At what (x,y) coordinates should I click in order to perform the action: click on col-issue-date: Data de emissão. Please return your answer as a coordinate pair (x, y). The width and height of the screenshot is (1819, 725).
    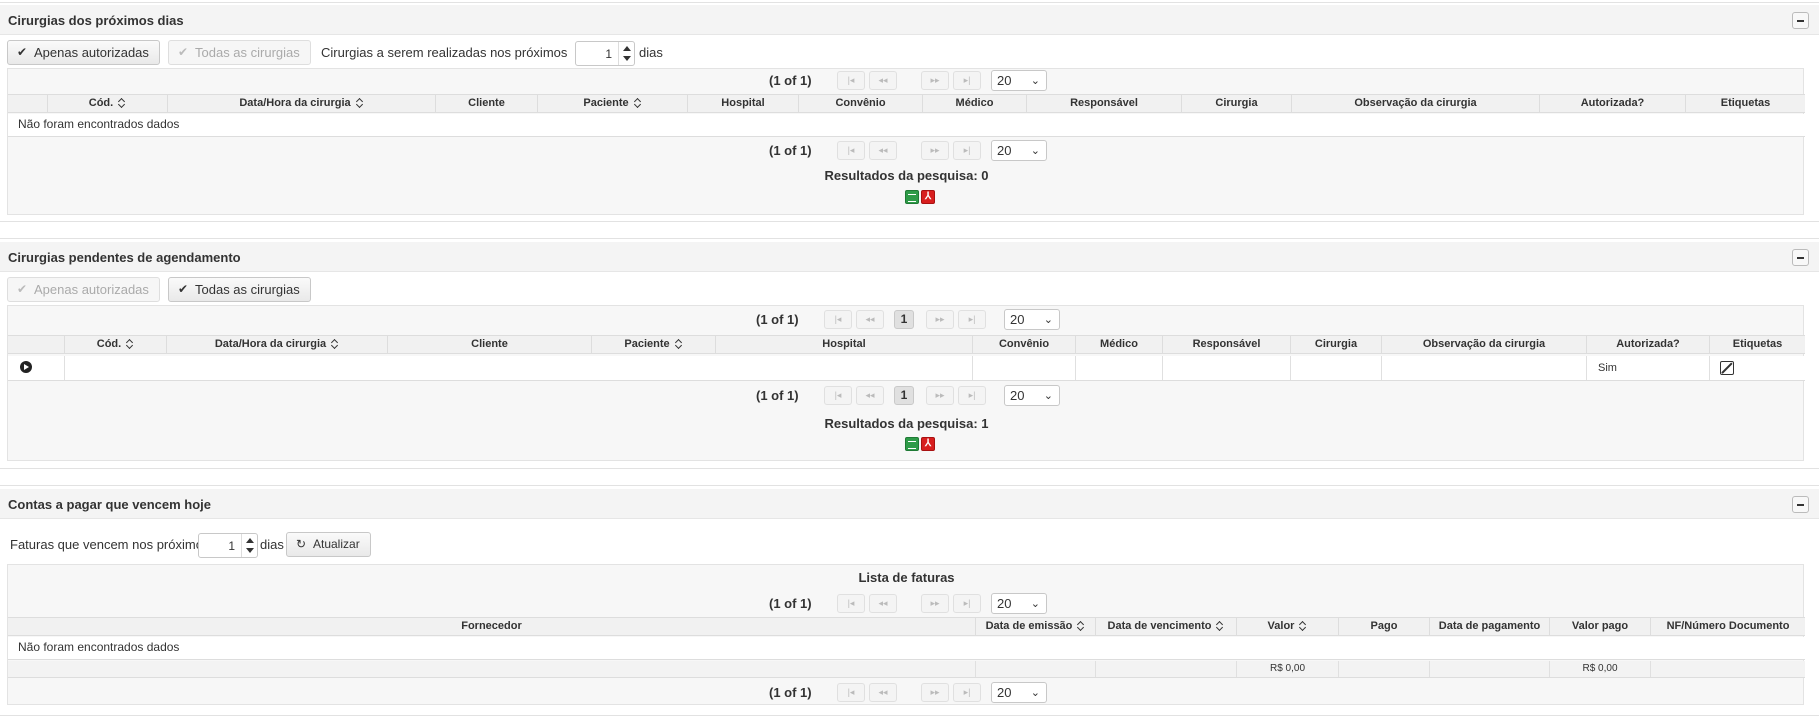
    Looking at the image, I should click on (1036, 627).